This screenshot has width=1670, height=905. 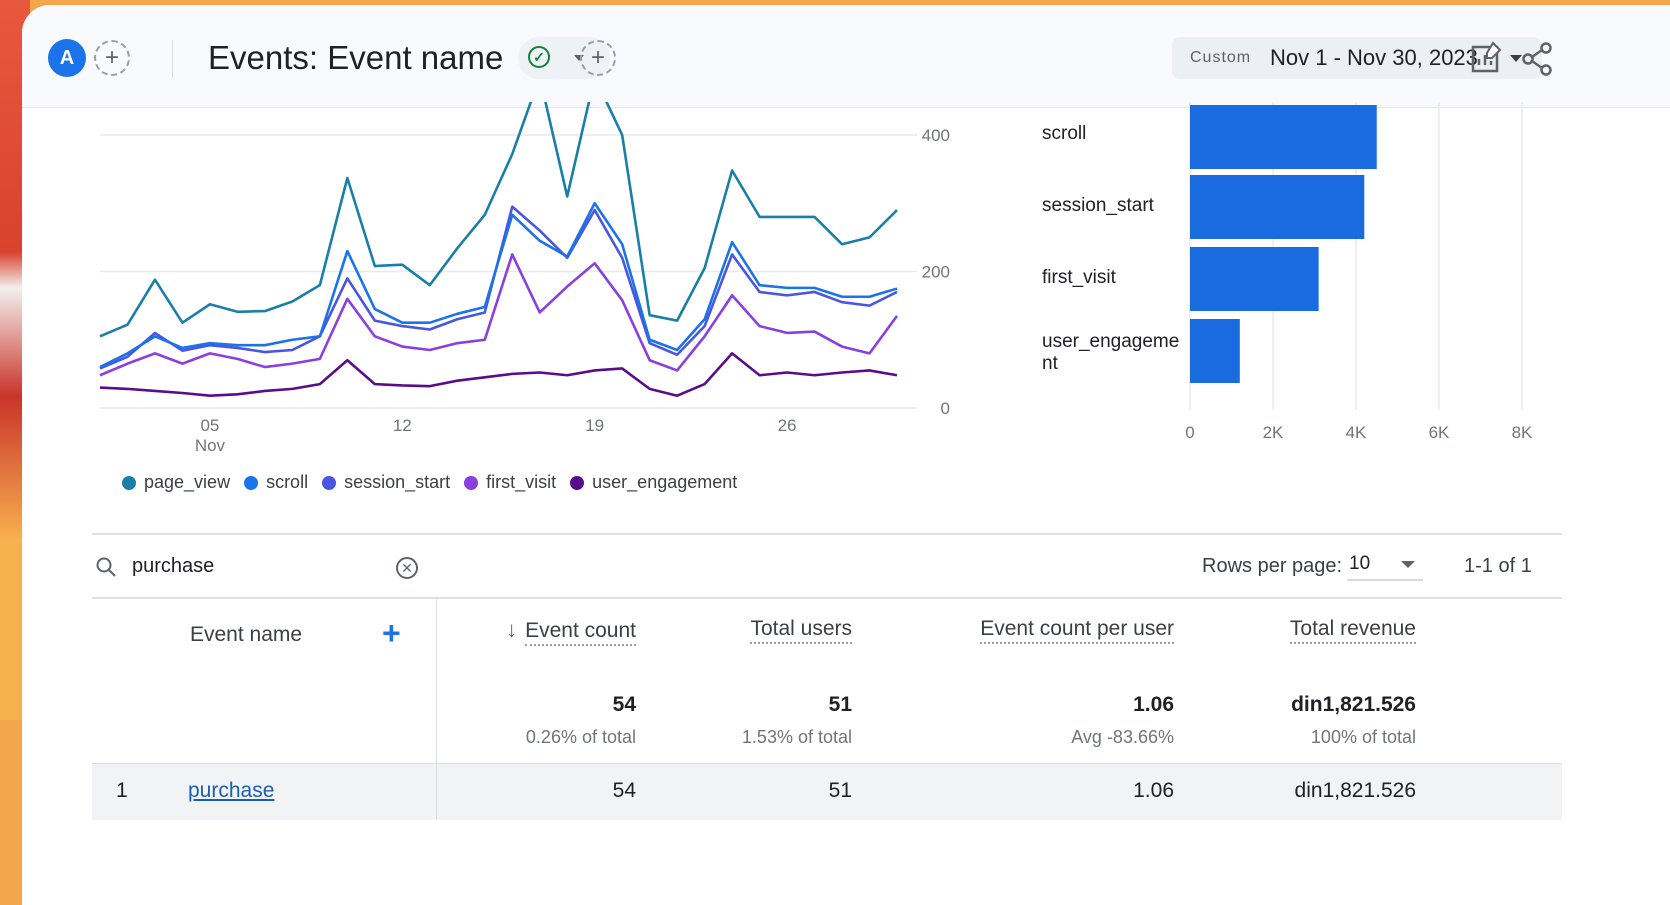 What do you see at coordinates (106, 567) in the screenshot?
I see `search-icon` at bounding box center [106, 567].